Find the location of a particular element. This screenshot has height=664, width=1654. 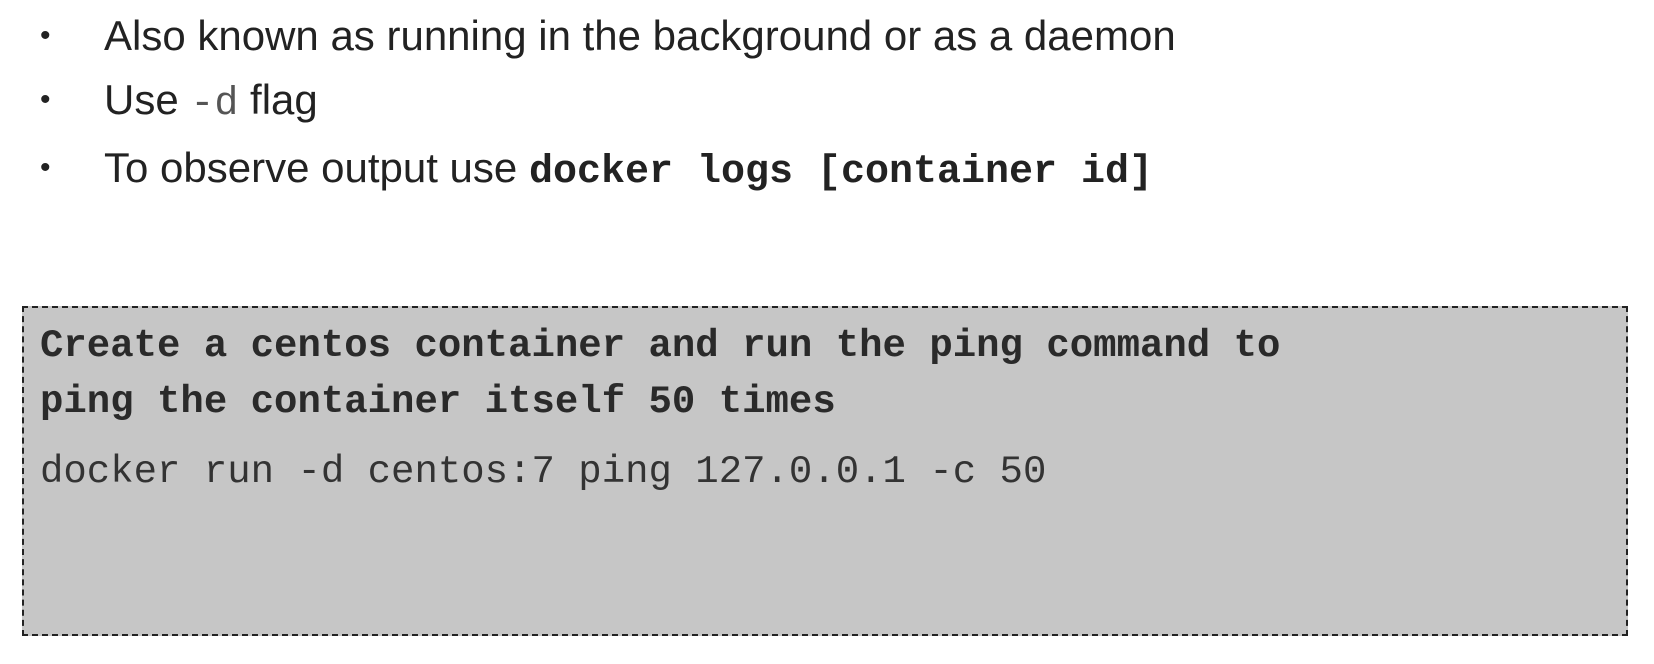

bullet-suffix: flag is located at coordinates (278, 99).